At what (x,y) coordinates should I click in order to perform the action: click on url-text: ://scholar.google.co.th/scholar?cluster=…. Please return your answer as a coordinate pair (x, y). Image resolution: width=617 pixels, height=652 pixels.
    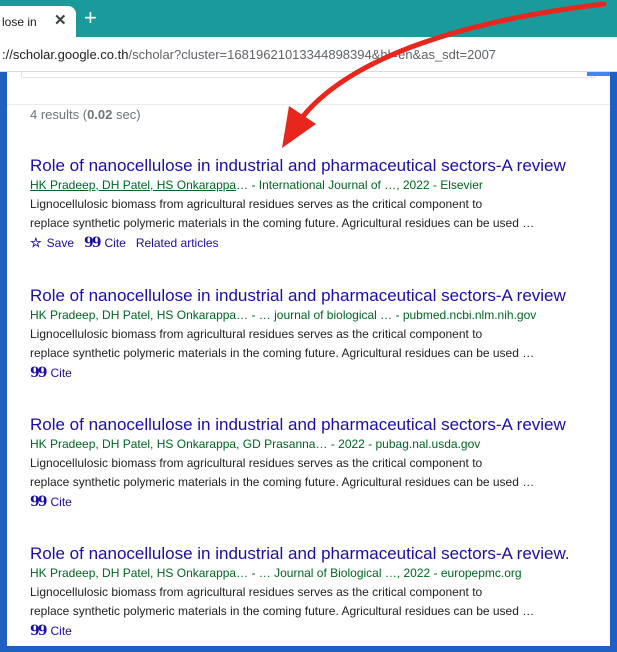
    Looking at the image, I should click on (249, 54).